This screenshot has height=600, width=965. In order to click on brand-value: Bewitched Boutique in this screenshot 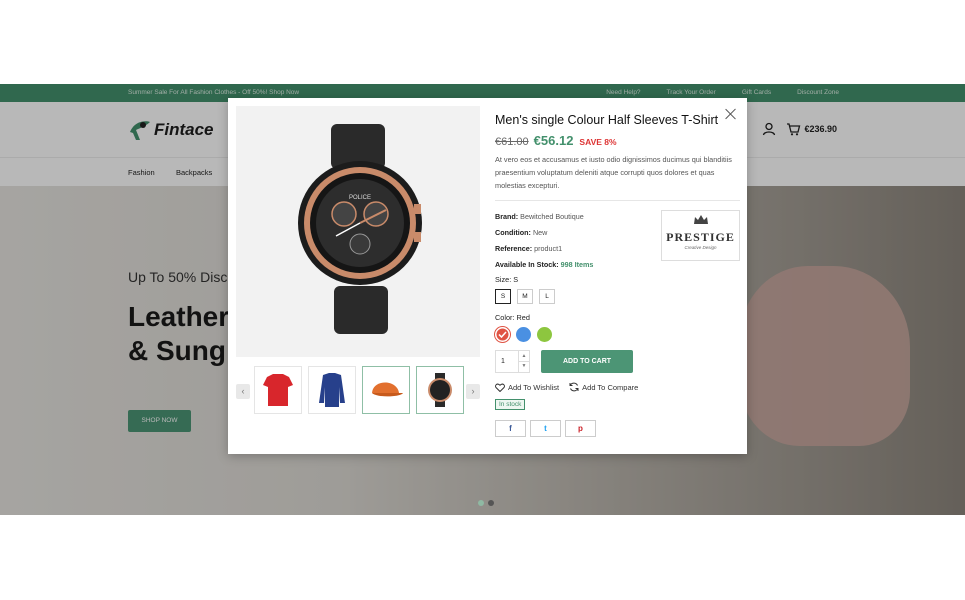, I will do `click(552, 216)`.